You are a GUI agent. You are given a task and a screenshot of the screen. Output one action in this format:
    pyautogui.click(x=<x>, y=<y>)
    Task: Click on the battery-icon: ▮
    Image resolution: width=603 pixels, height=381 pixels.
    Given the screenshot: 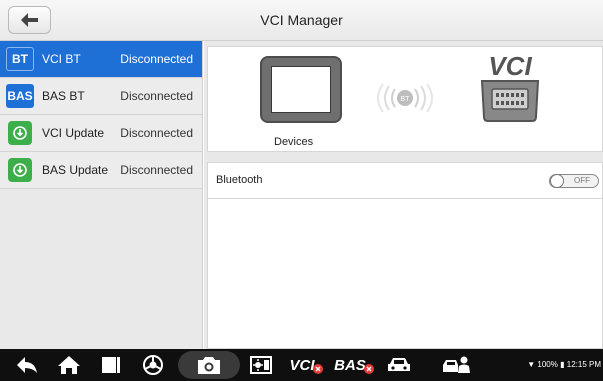 What is the action you would take?
    pyautogui.click(x=562, y=364)
    